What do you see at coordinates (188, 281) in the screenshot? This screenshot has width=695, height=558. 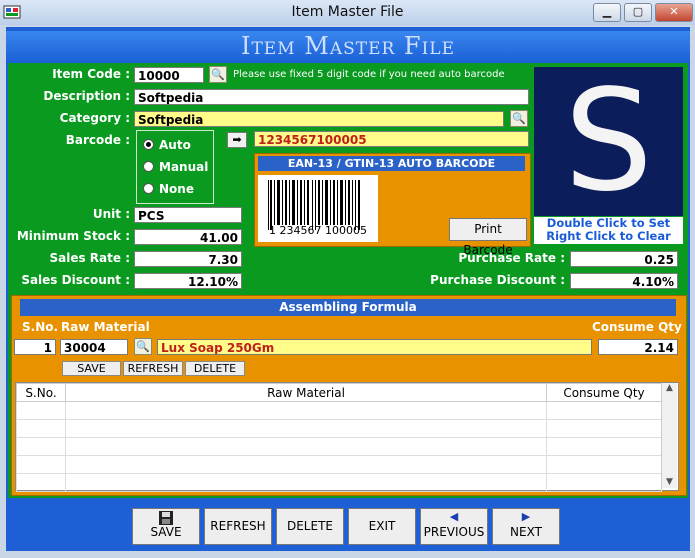 I see `sales-discount-field: 12.10%` at bounding box center [188, 281].